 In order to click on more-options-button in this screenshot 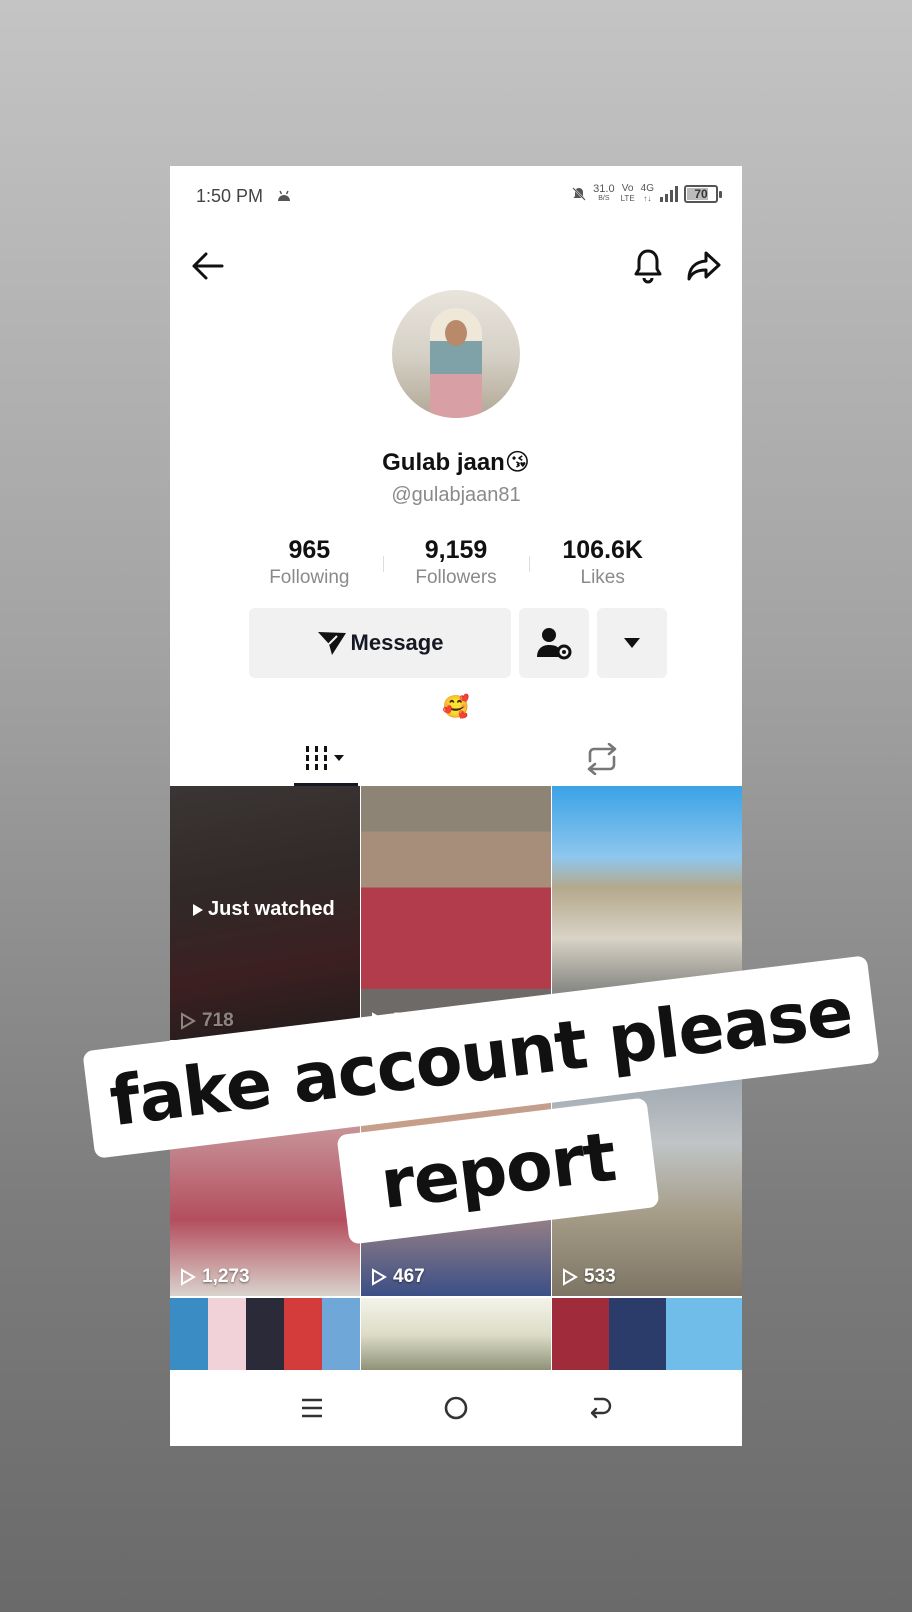, I will do `click(632, 643)`.